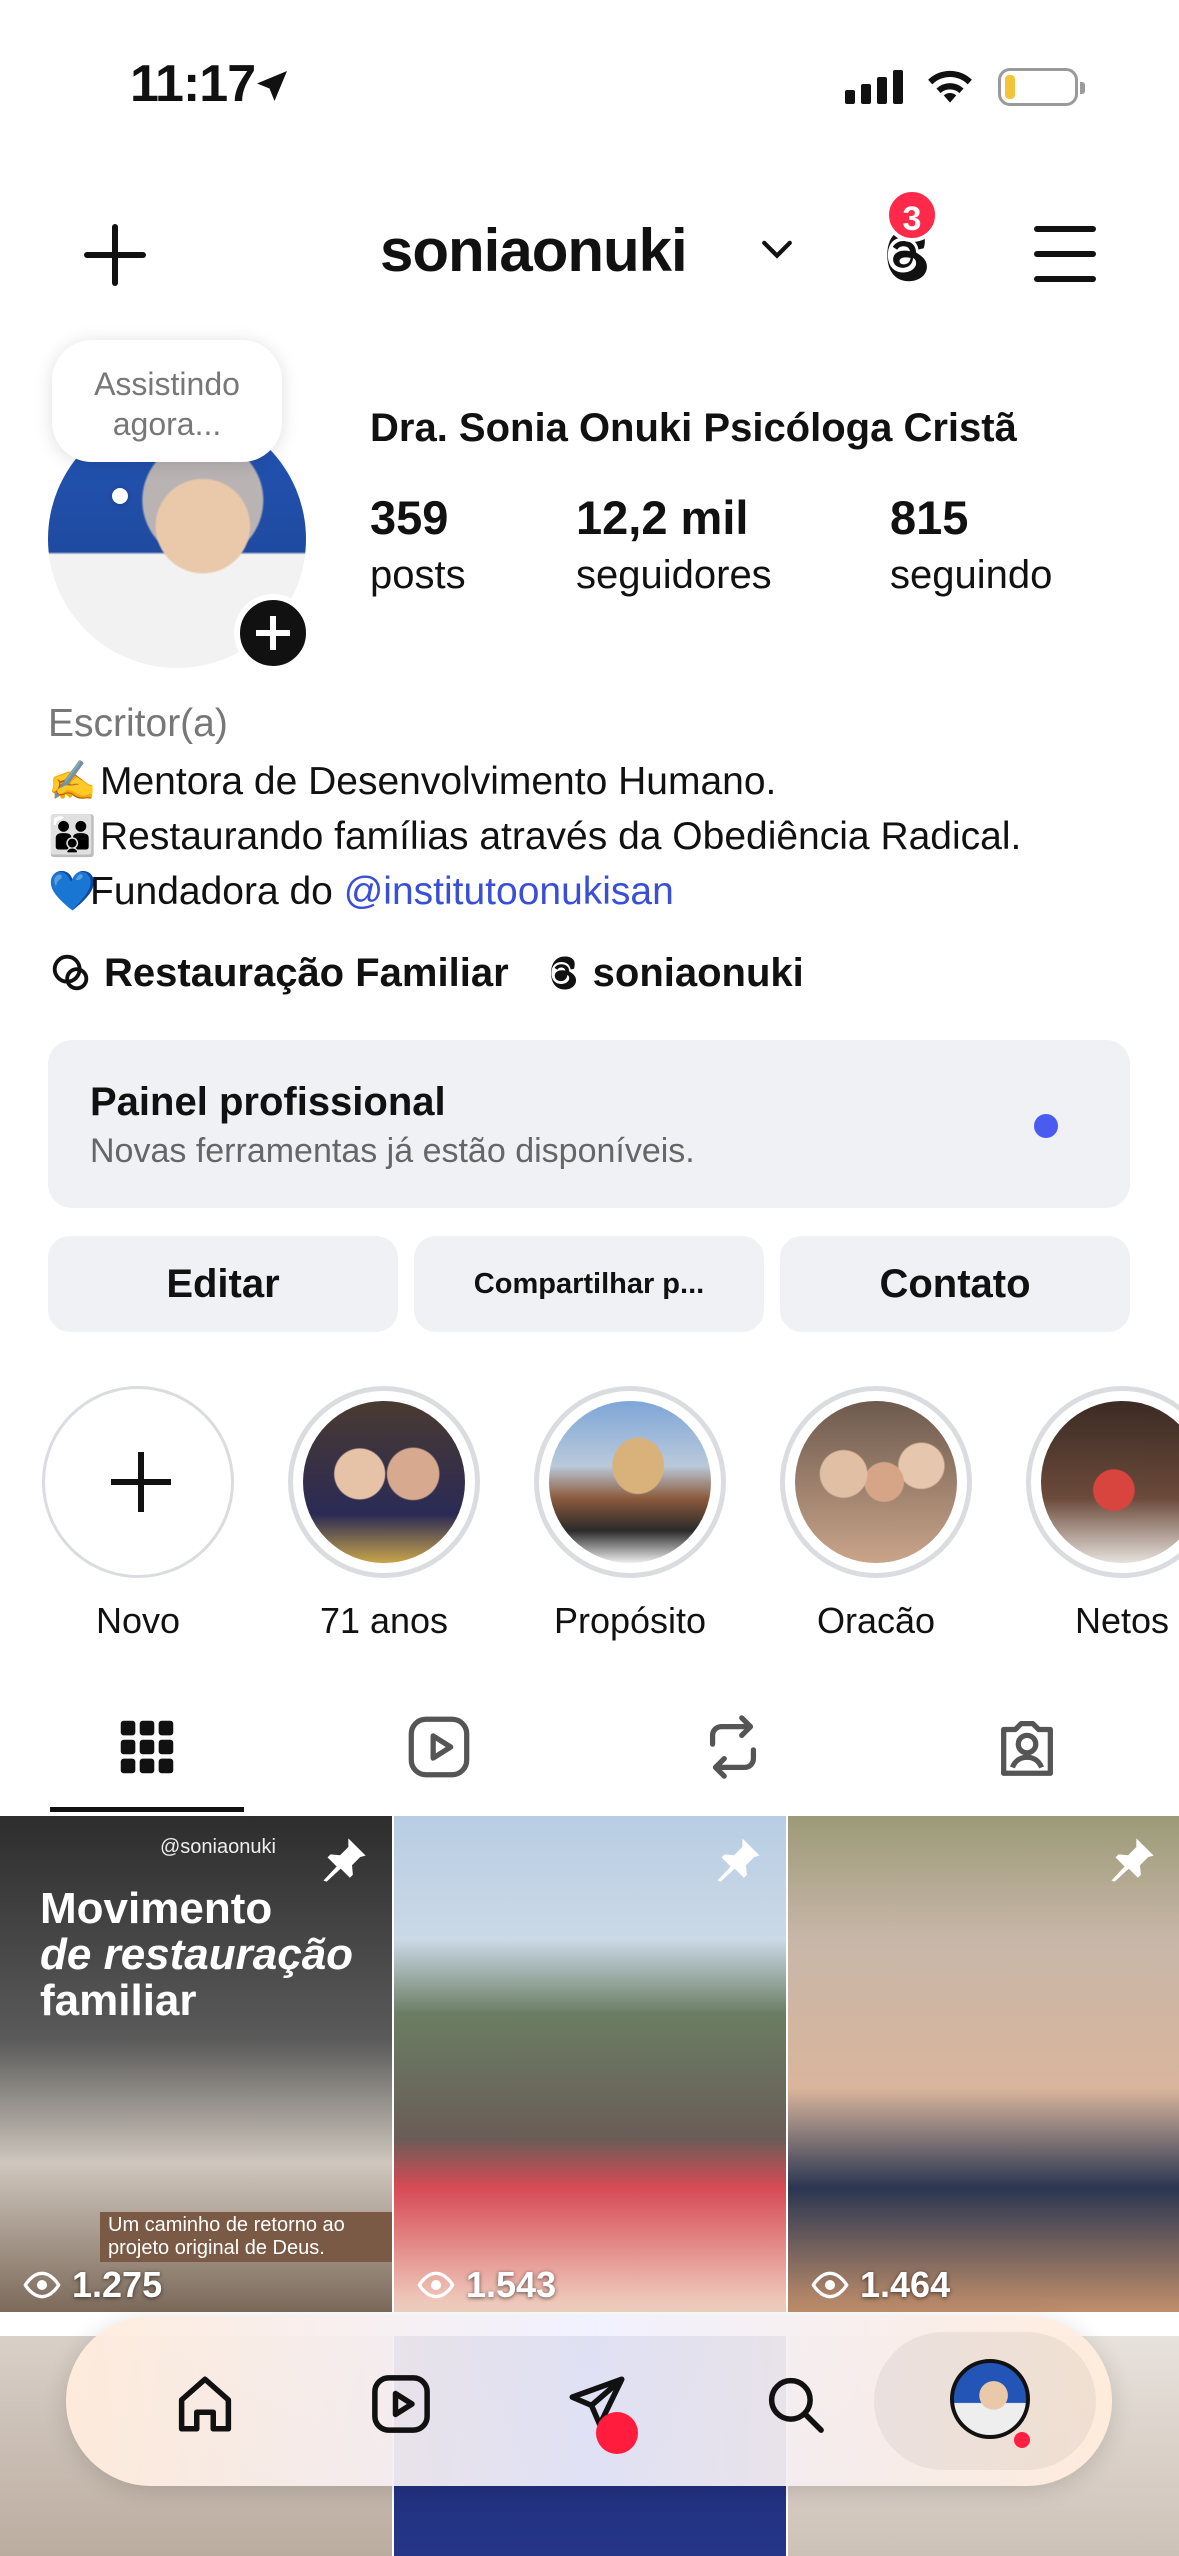 This screenshot has width=1179, height=2556. I want to click on tab-reels, so click(439, 1756).